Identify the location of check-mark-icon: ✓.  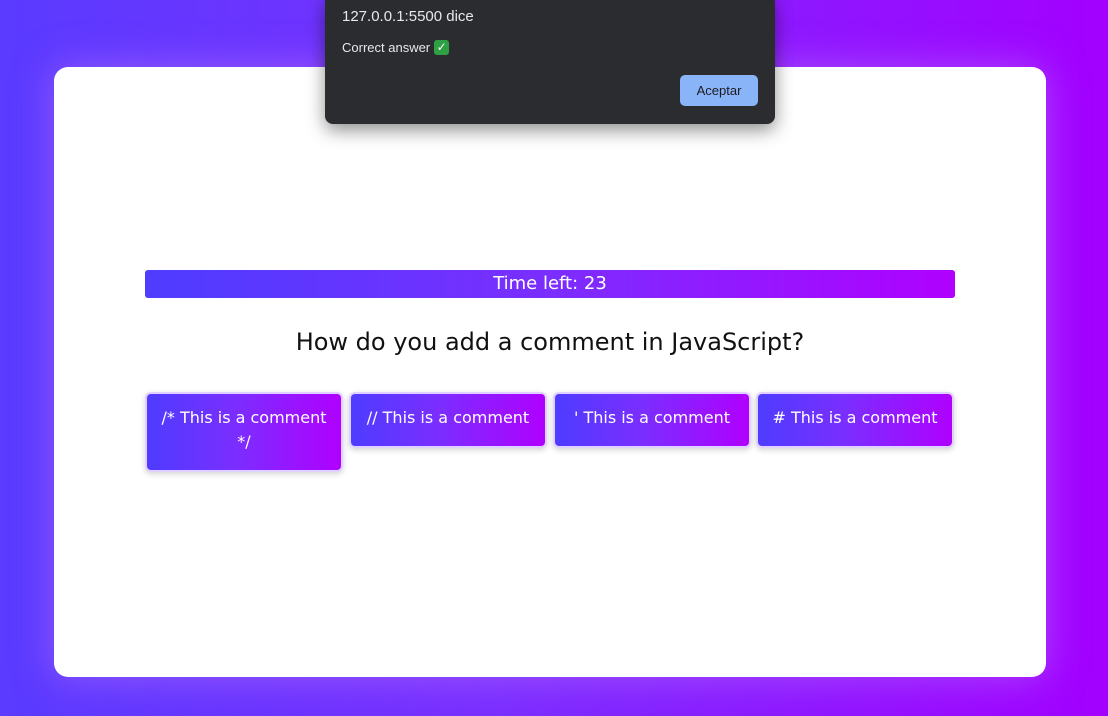
(442, 47).